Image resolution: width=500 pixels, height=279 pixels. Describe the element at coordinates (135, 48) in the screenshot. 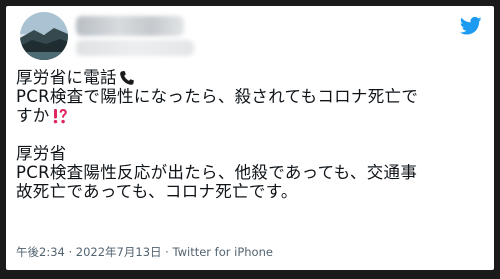

I see `username-redacted` at that location.